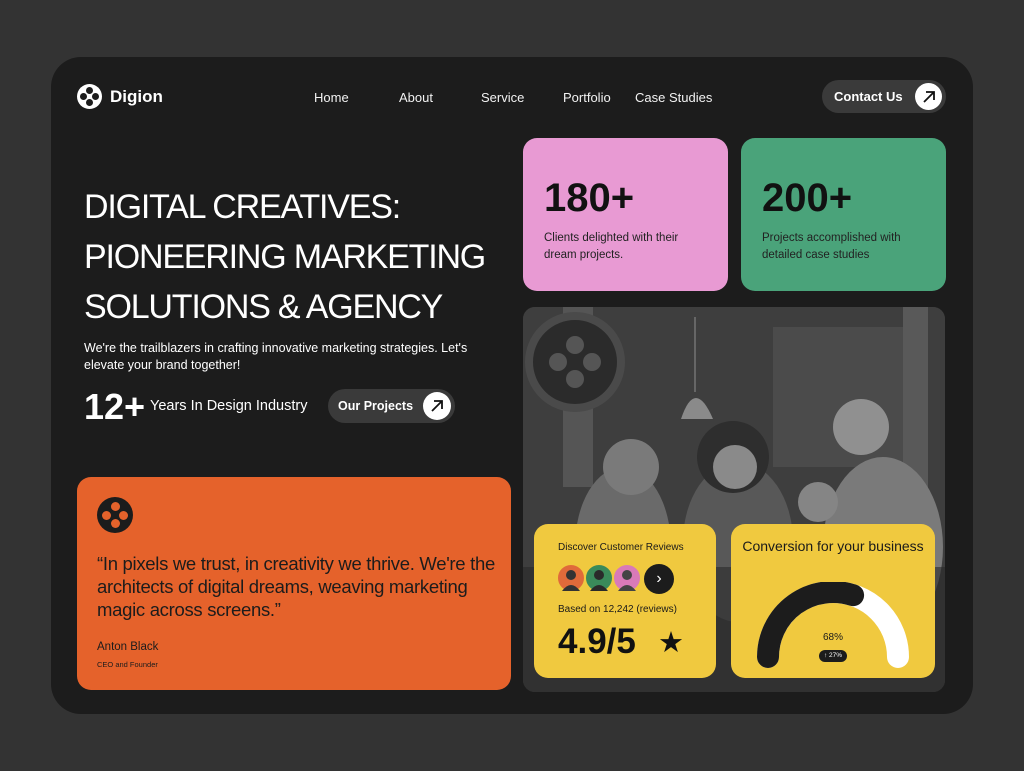  What do you see at coordinates (589, 198) in the screenshot?
I see `stat-value: 180+` at bounding box center [589, 198].